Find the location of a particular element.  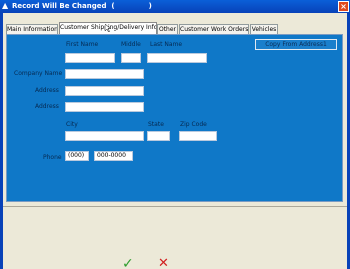

x-icon: ✕ is located at coordinates (163, 263).